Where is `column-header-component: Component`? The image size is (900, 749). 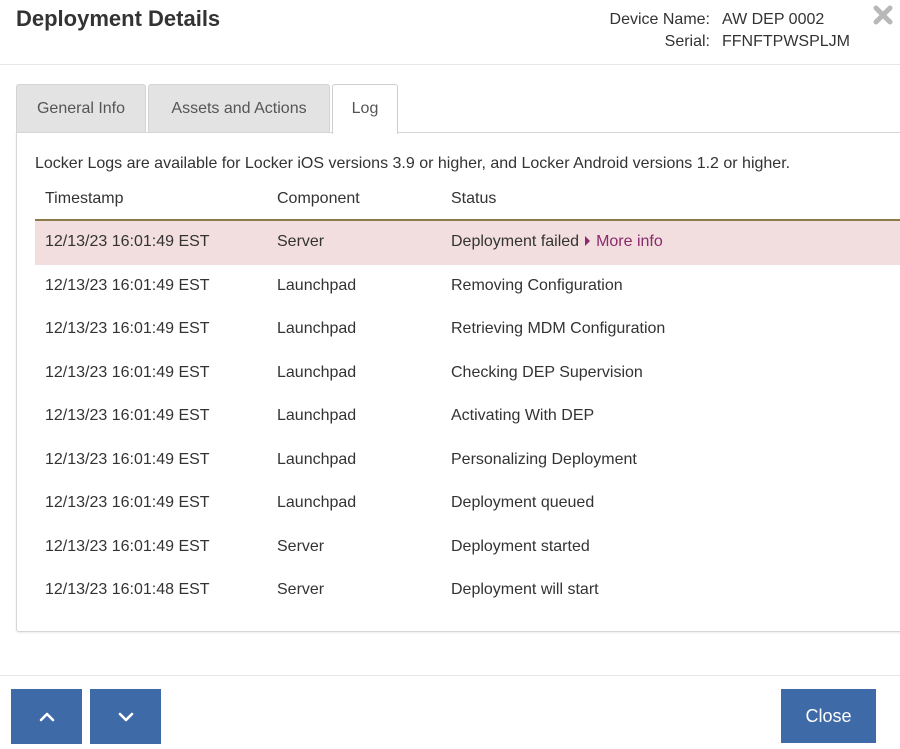 column-header-component: Component is located at coordinates (318, 199).